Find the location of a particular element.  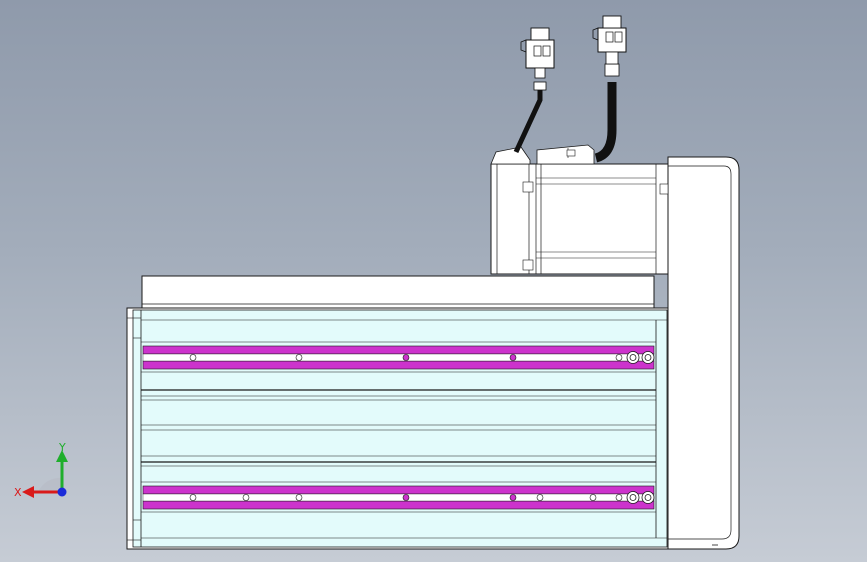

connector-right is located at coordinates (609, 40).